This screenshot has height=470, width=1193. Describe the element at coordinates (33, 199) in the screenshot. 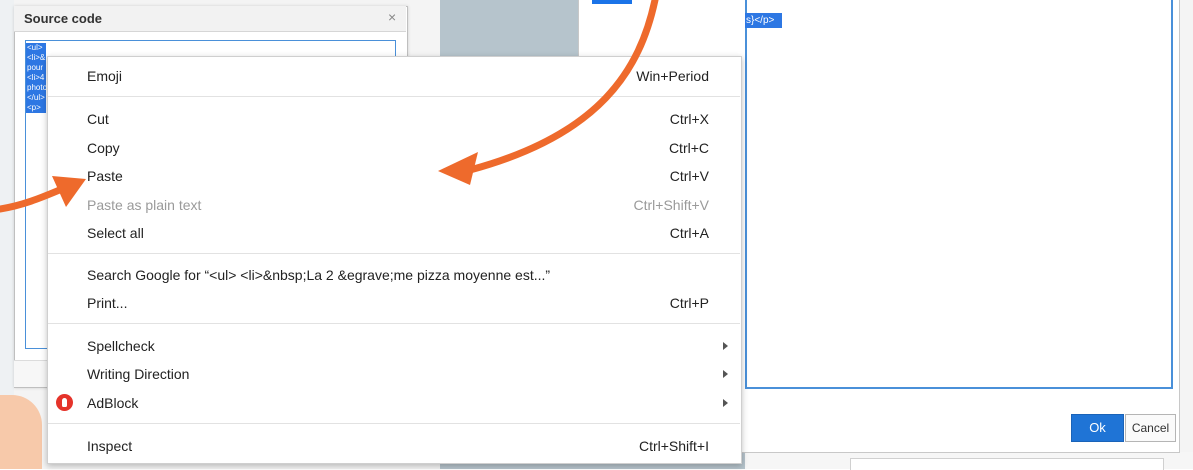

I see `annotation-arrow-left` at that location.